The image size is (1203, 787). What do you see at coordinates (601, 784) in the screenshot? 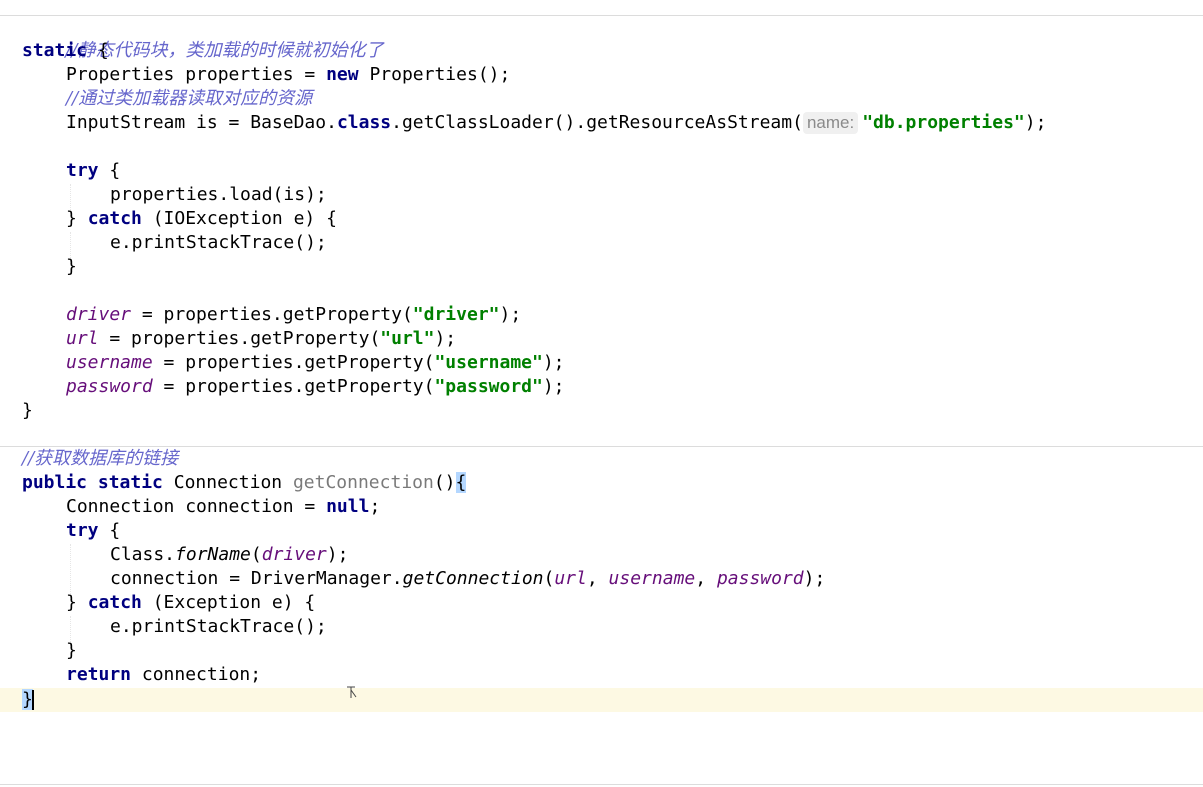
I see `editor-bottom-border` at bounding box center [601, 784].